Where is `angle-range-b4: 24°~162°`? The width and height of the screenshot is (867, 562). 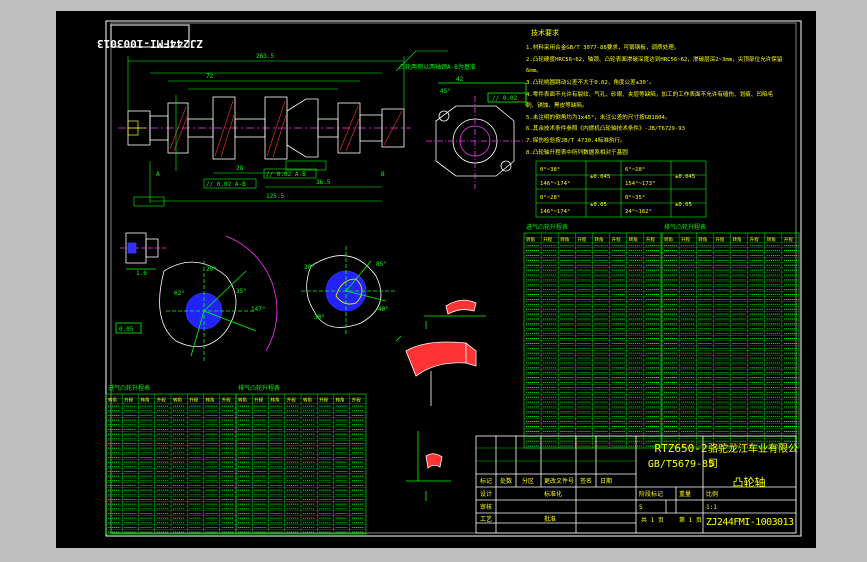 angle-range-b4: 24°~162° is located at coordinates (638, 212).